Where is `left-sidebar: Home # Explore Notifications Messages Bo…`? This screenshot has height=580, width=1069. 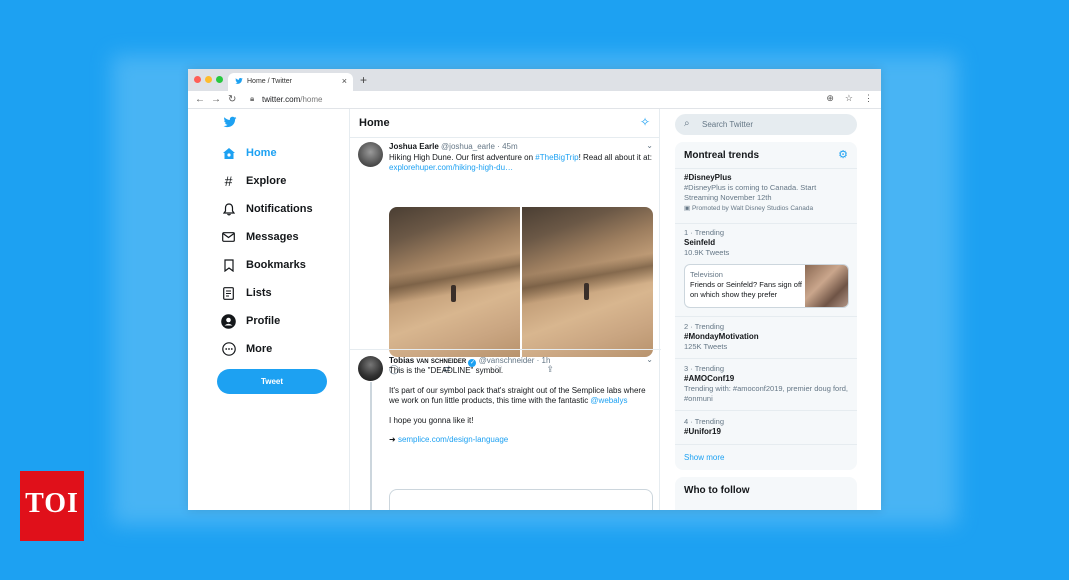 left-sidebar: Home # Explore Notifications Messages Bo… is located at coordinates (268, 309).